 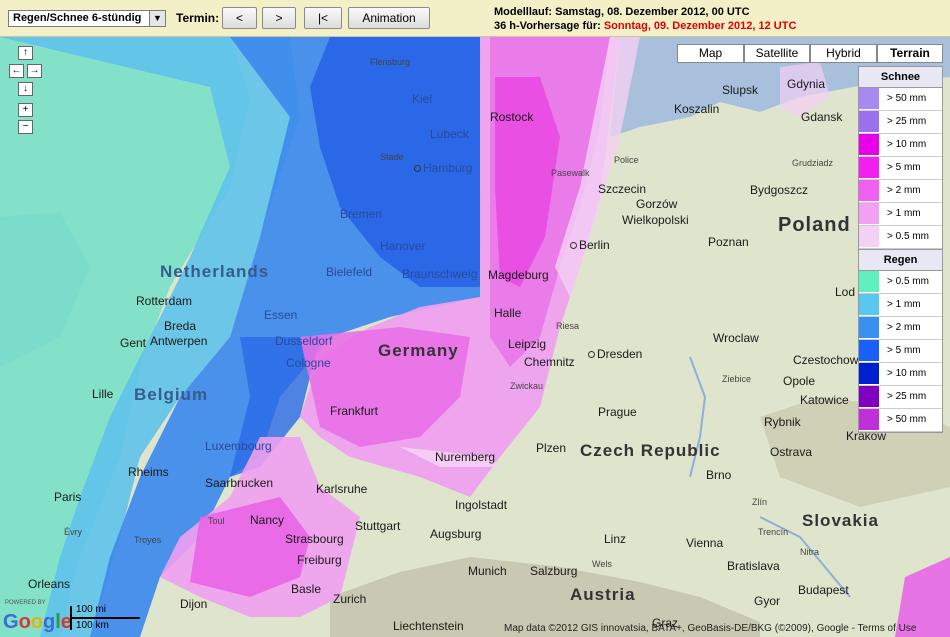 What do you see at coordinates (799, 381) in the screenshot?
I see `city-label: Opole` at bounding box center [799, 381].